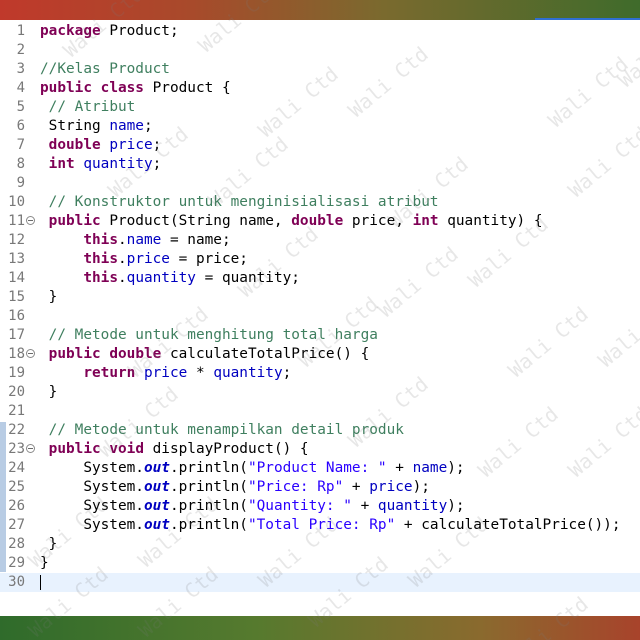  What do you see at coordinates (320, 145) in the screenshot?
I see `code-line: 7 double price;` at bounding box center [320, 145].